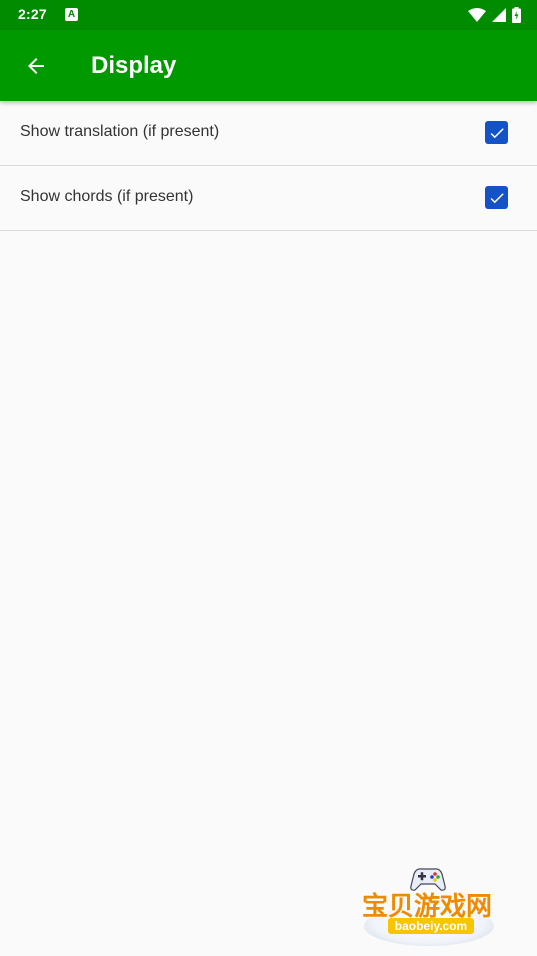 The height and width of the screenshot is (956, 537). What do you see at coordinates (134, 65) in the screenshot?
I see `page-title: Display` at bounding box center [134, 65].